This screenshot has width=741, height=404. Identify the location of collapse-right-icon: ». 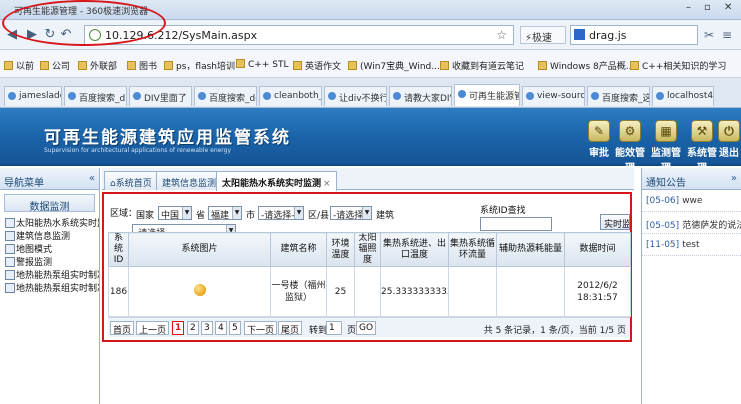
(734, 178).